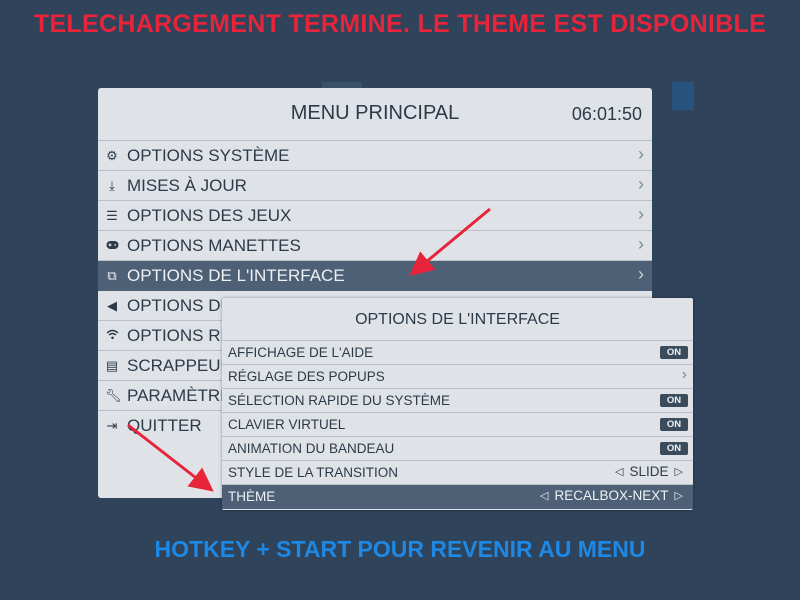  I want to click on menu-item-label: OPTIONS DU, so click(180, 305).